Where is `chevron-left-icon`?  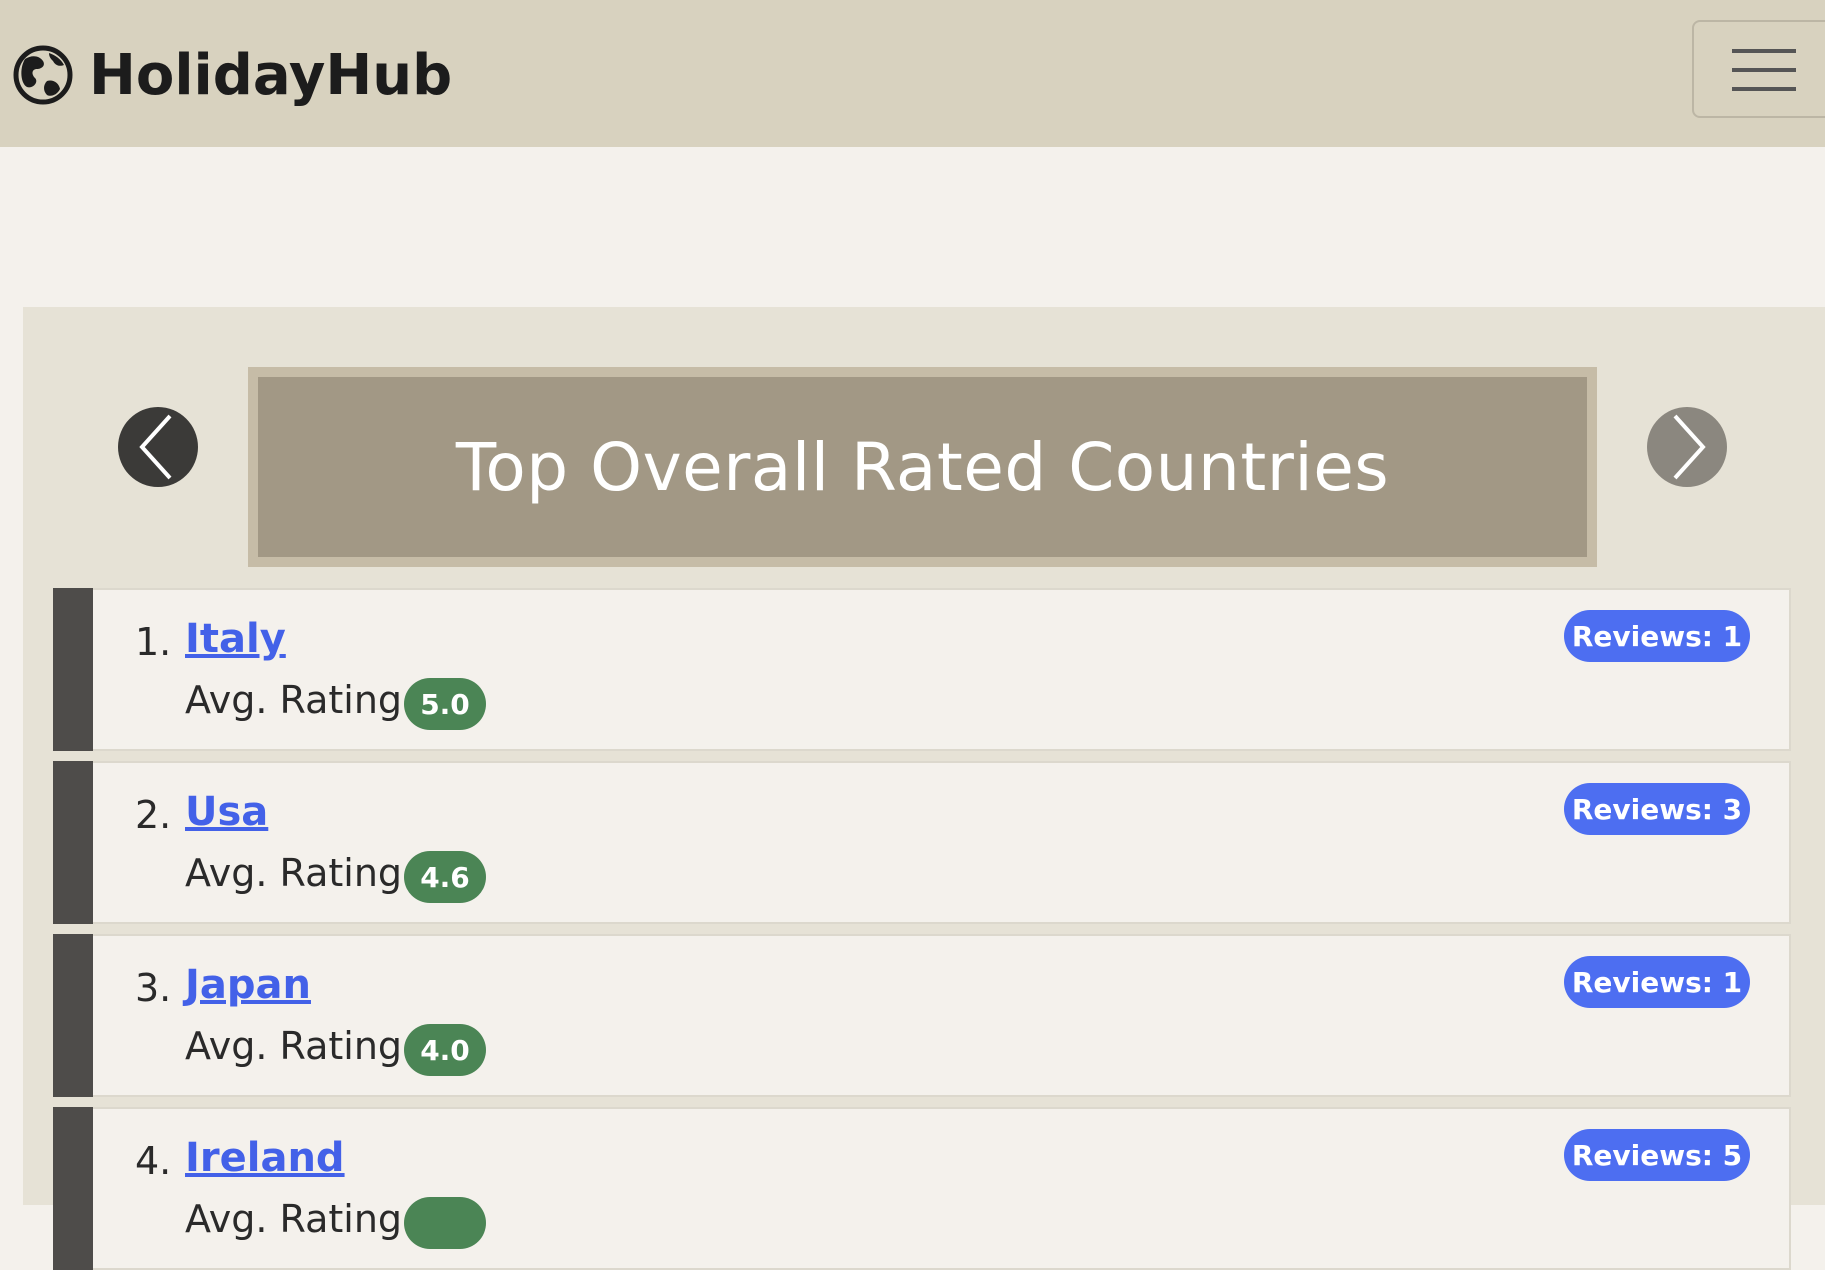 chevron-left-icon is located at coordinates (155, 447).